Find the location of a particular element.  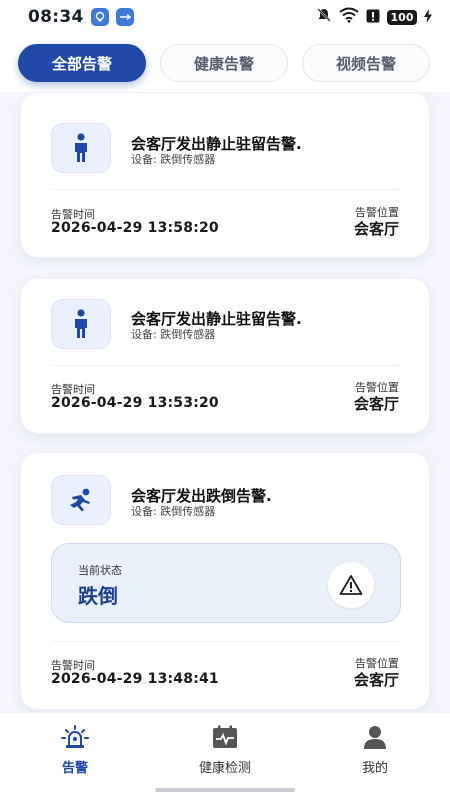

notification-app-icon is located at coordinates (99, 17).